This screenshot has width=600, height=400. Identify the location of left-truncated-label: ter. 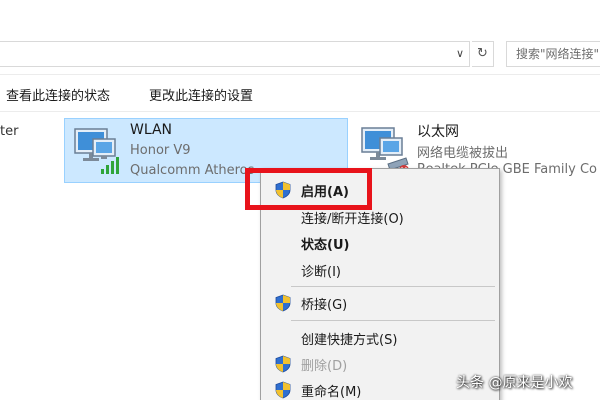
(9, 131).